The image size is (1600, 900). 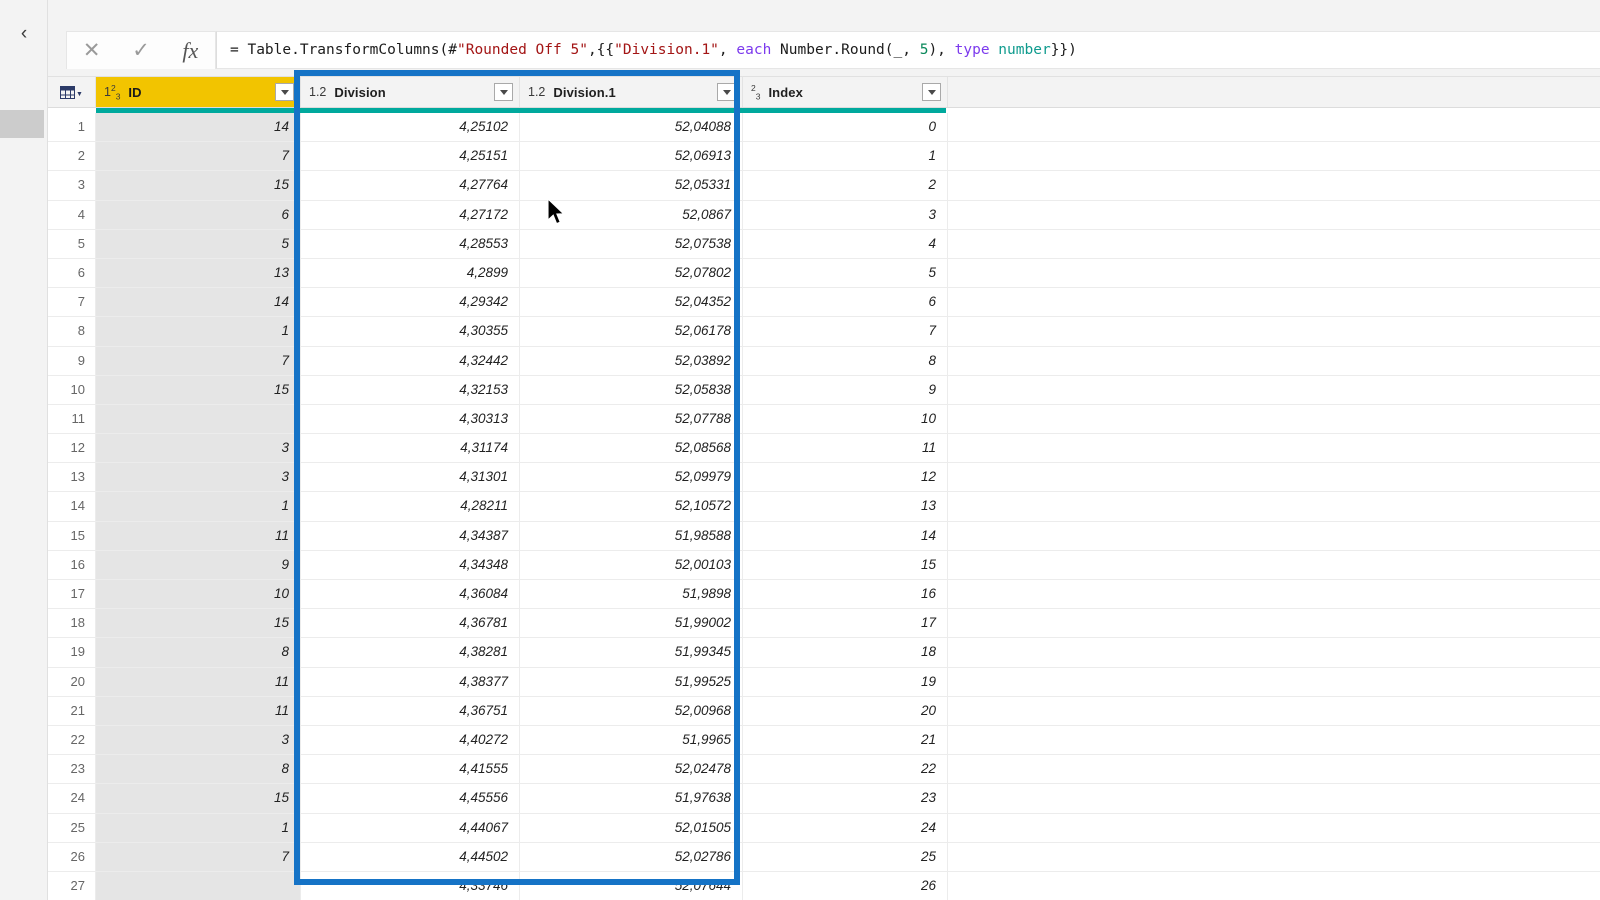 I want to click on cell-division1: 51,99525, so click(x=631, y=681).